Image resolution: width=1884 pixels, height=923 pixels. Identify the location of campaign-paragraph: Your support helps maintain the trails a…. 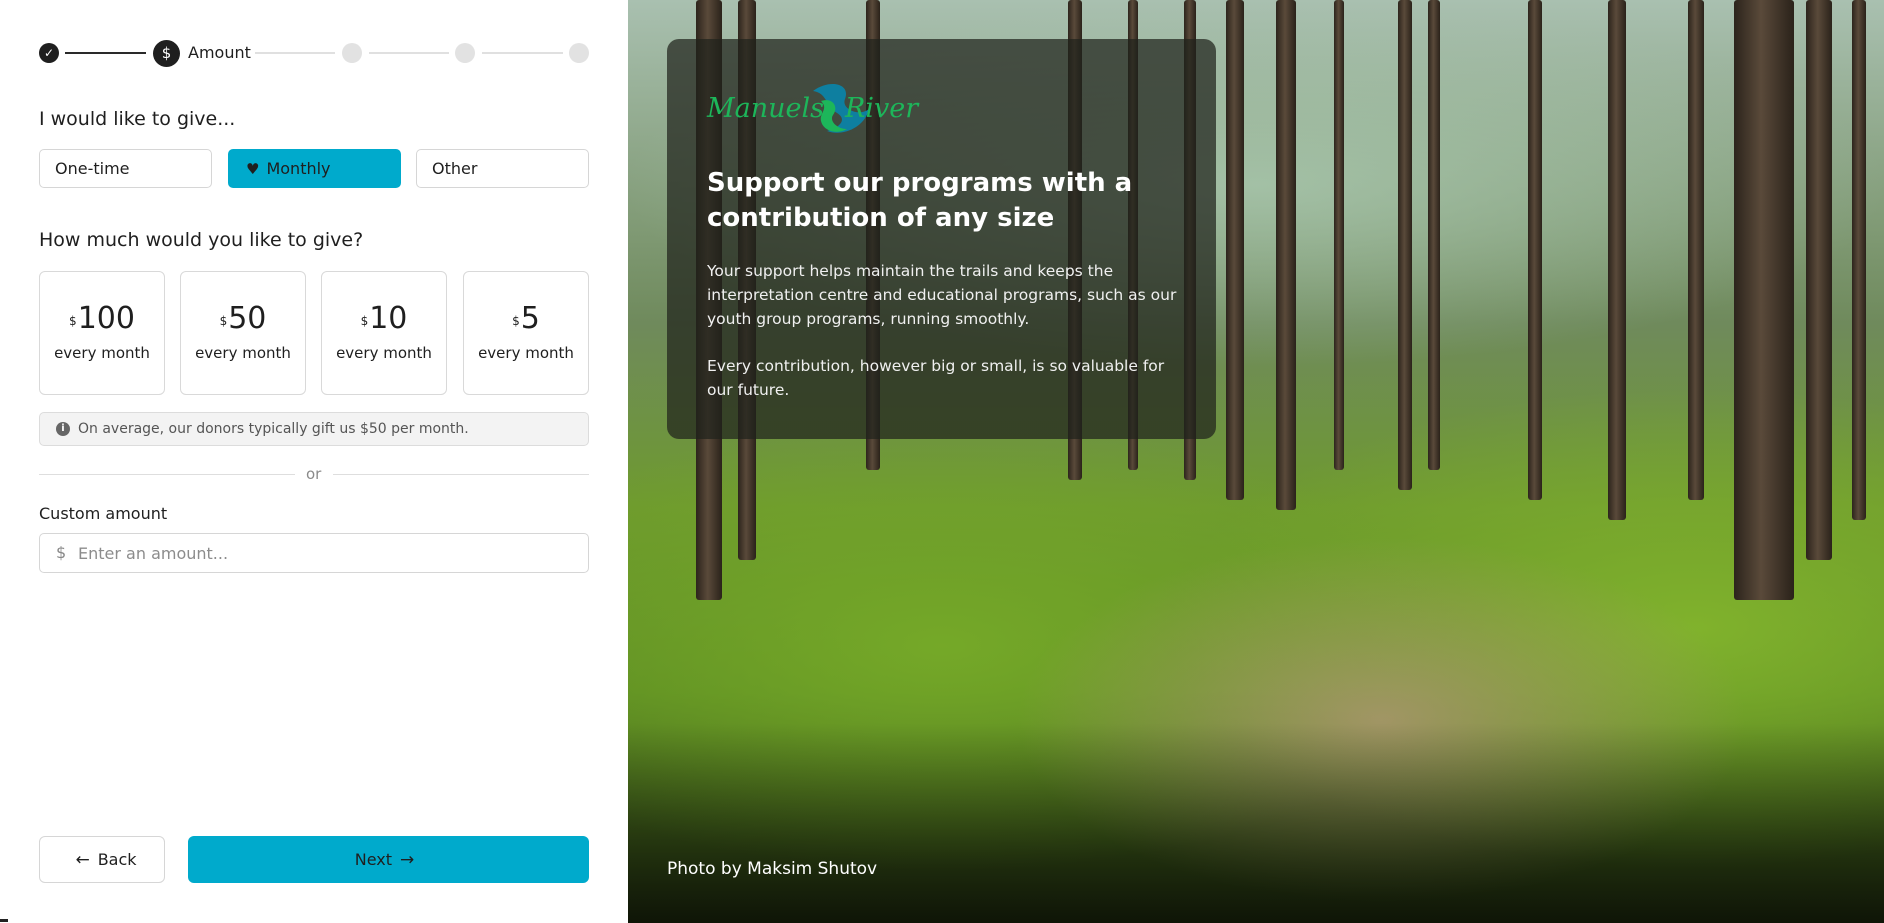
(942, 295).